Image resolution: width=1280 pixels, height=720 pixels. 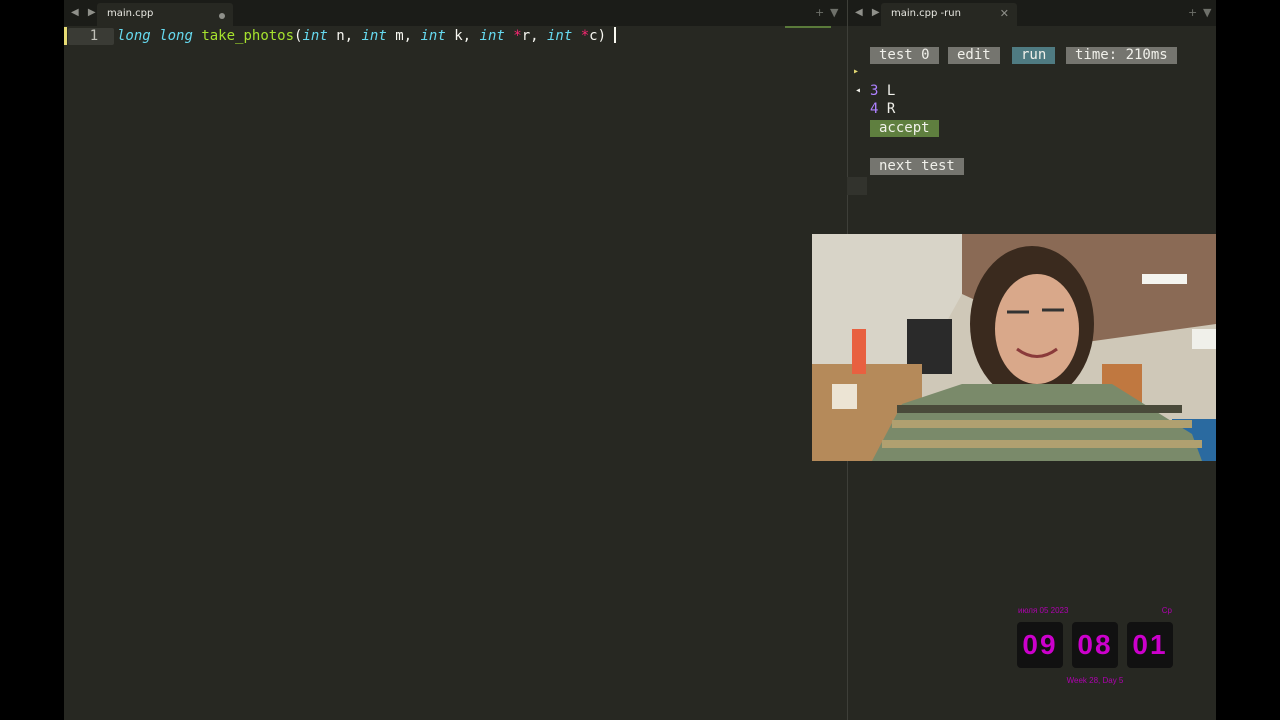 What do you see at coordinates (598, 36) in the screenshot?
I see `code-token: c)` at bounding box center [598, 36].